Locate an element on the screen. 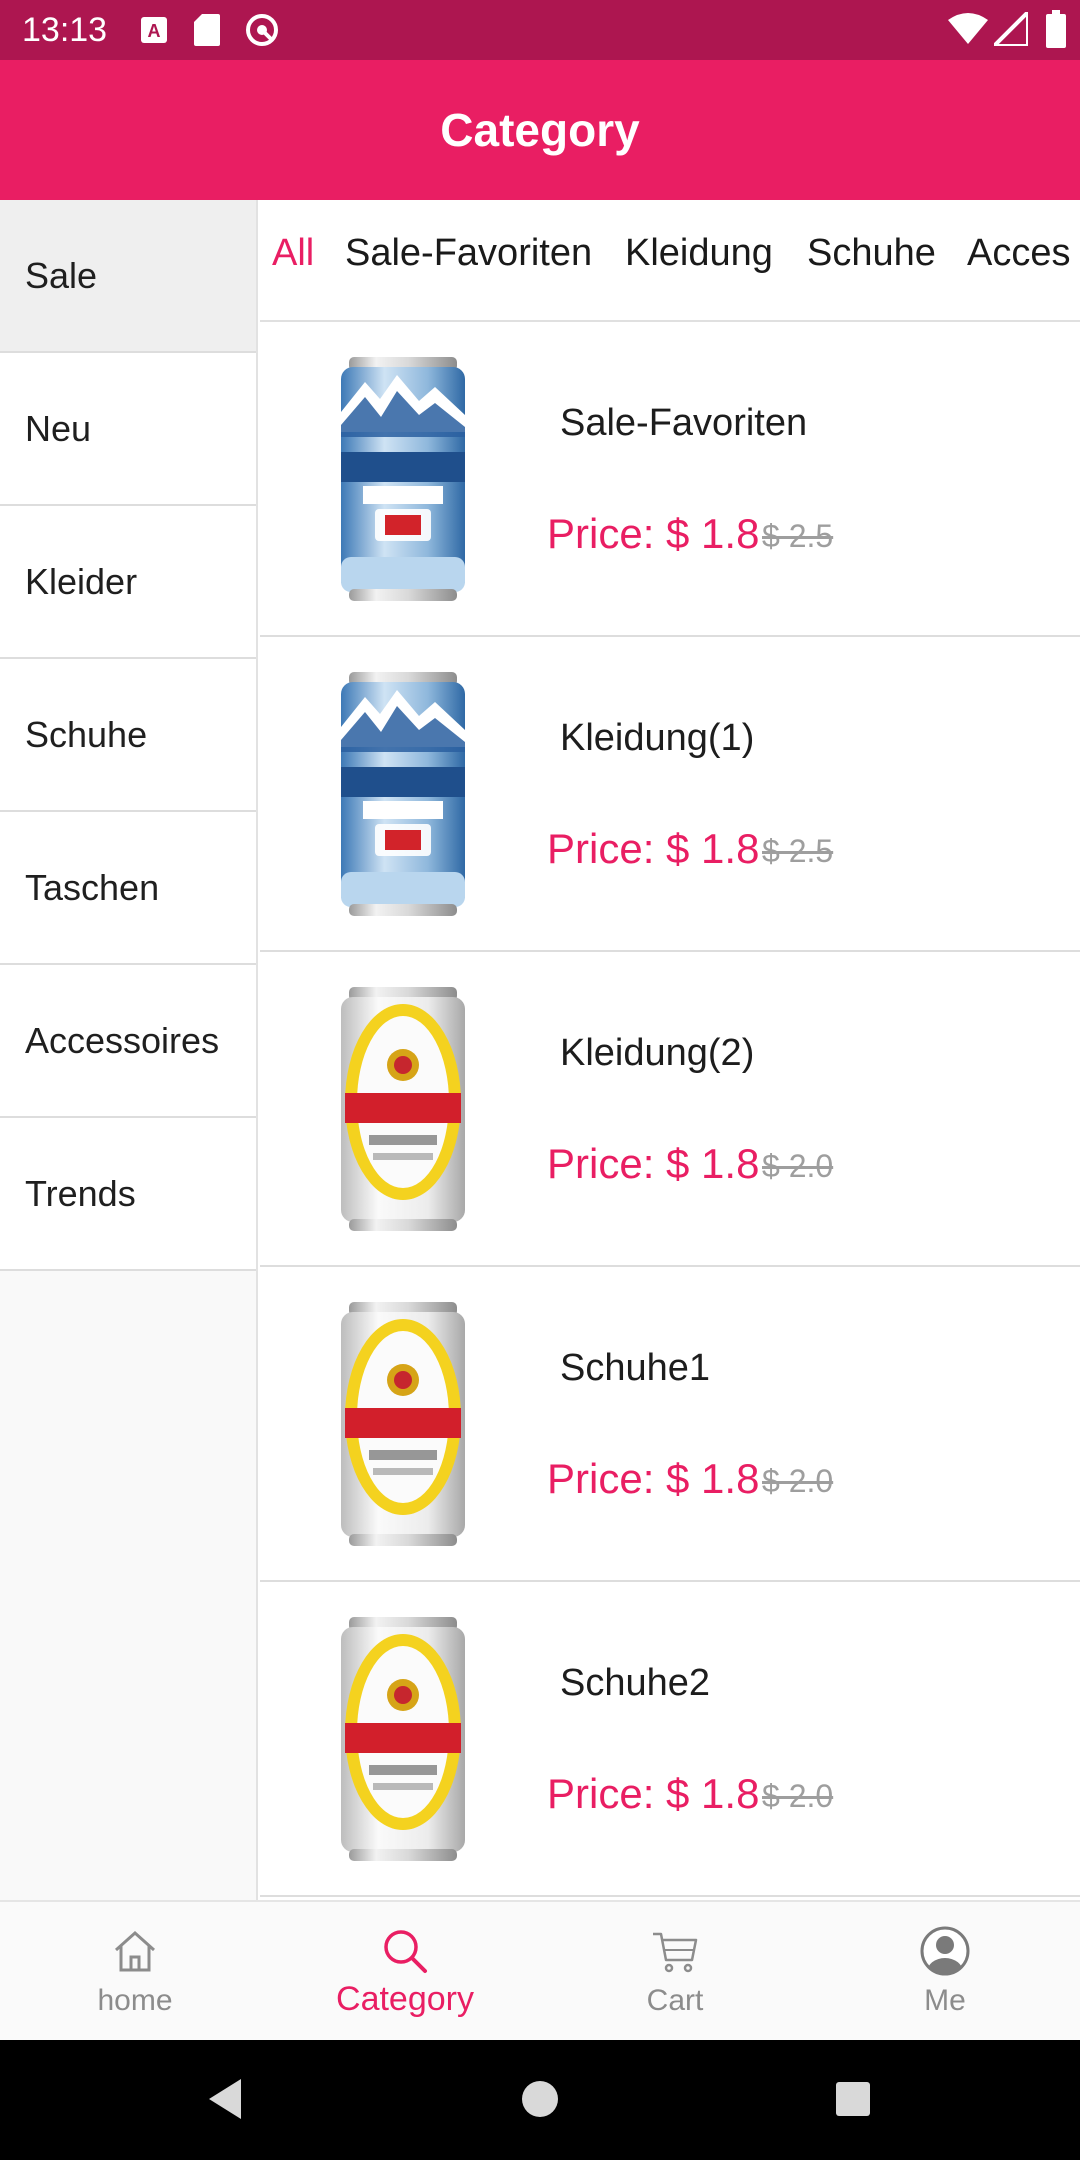 This screenshot has height=2160, width=1080. sync-circle-icon is located at coordinates (262, 32).